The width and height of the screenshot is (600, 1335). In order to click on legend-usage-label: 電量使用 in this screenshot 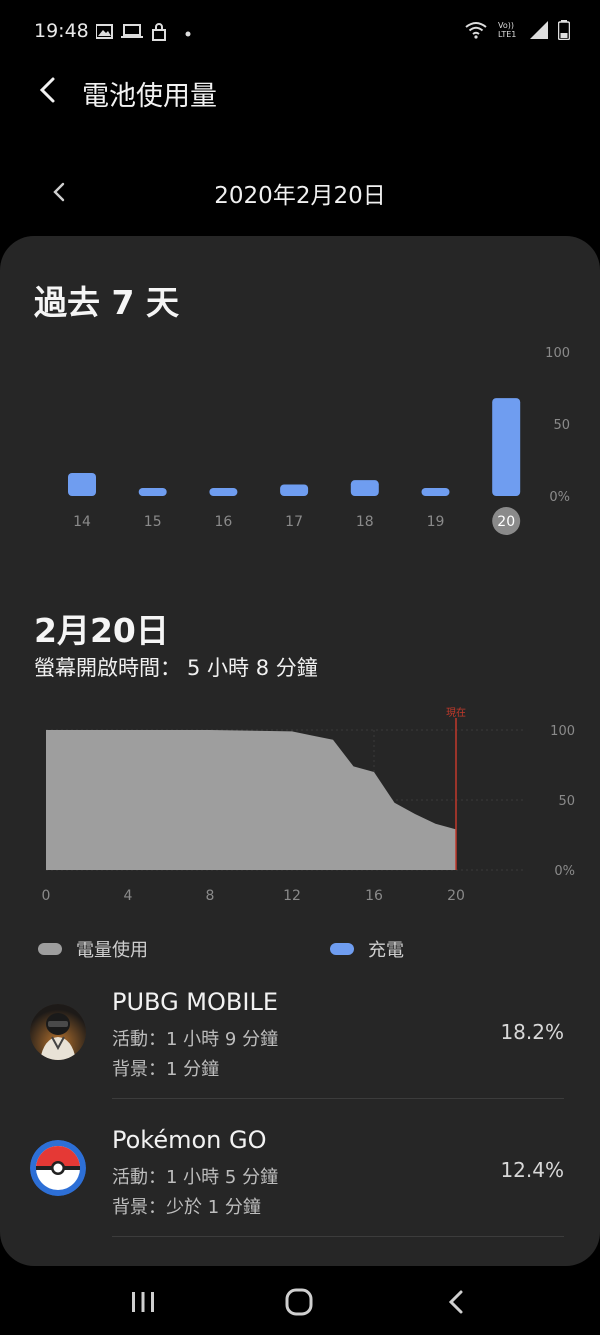, I will do `click(112, 950)`.